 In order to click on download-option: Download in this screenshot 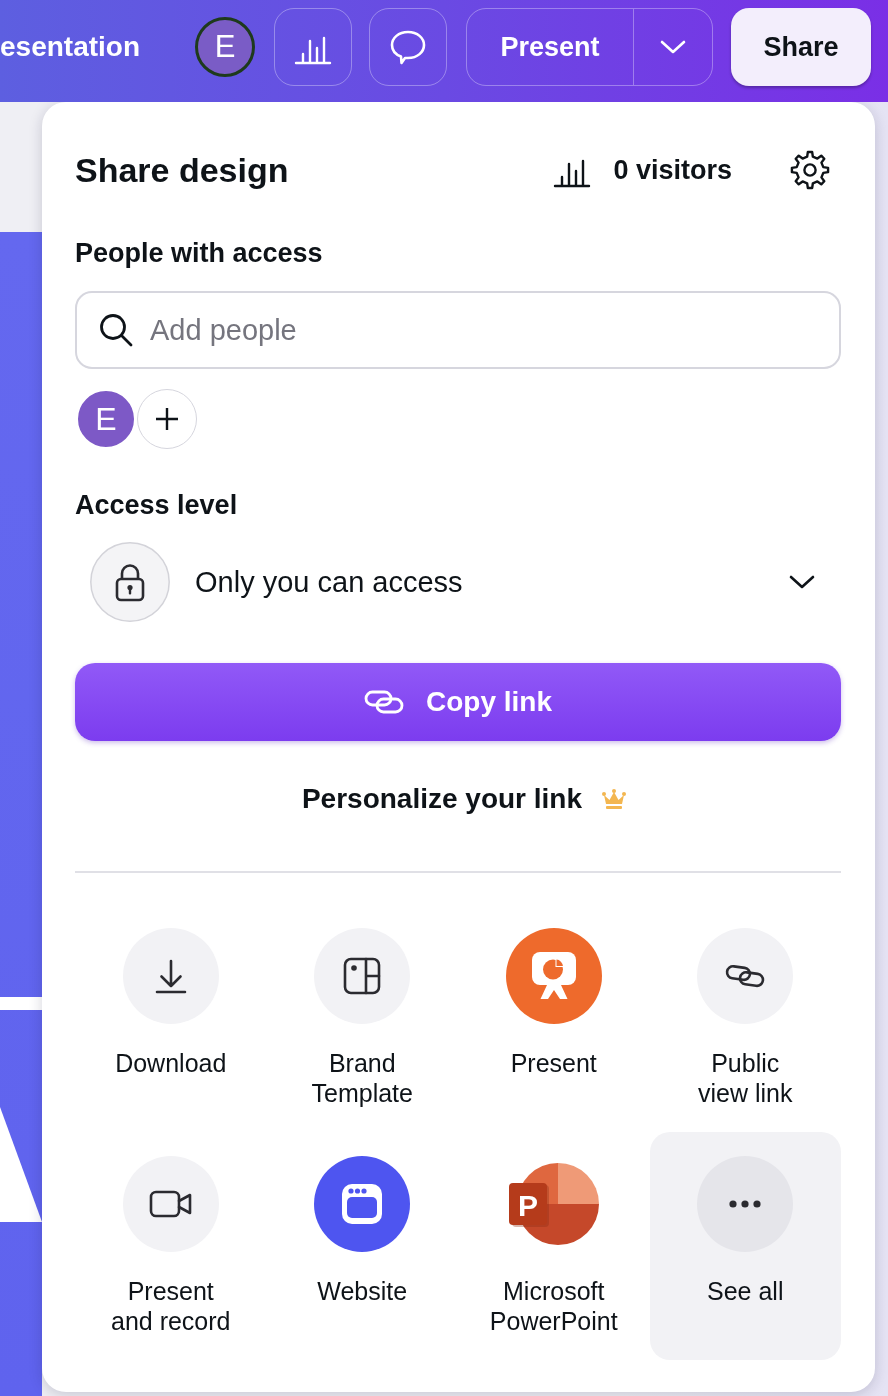, I will do `click(171, 1018)`.